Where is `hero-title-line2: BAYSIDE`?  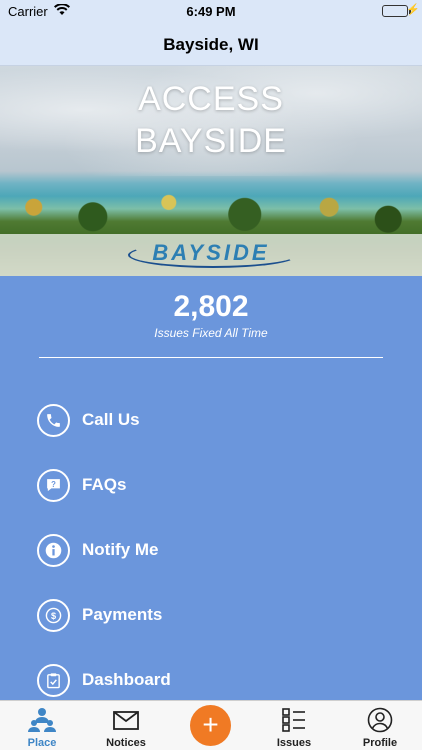
hero-title-line2: BAYSIDE is located at coordinates (211, 141).